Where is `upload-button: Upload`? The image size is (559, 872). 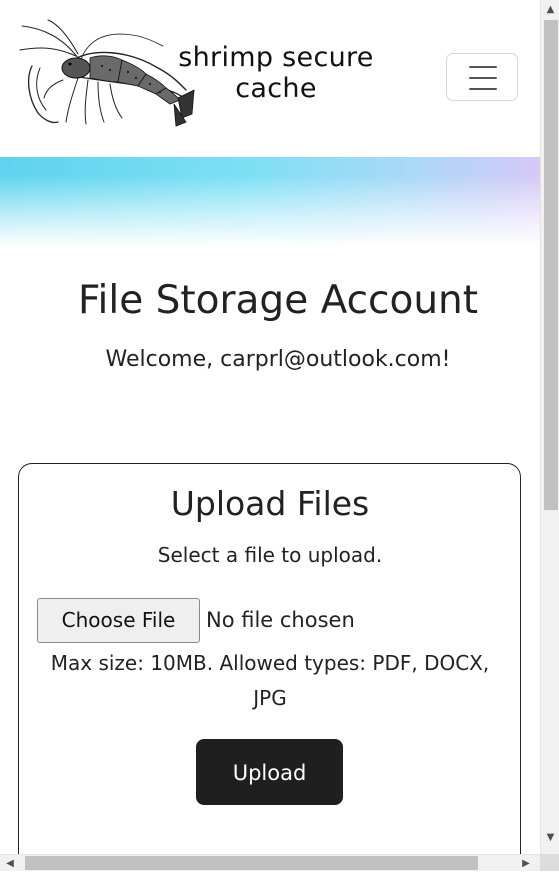 upload-button: Upload is located at coordinates (269, 772).